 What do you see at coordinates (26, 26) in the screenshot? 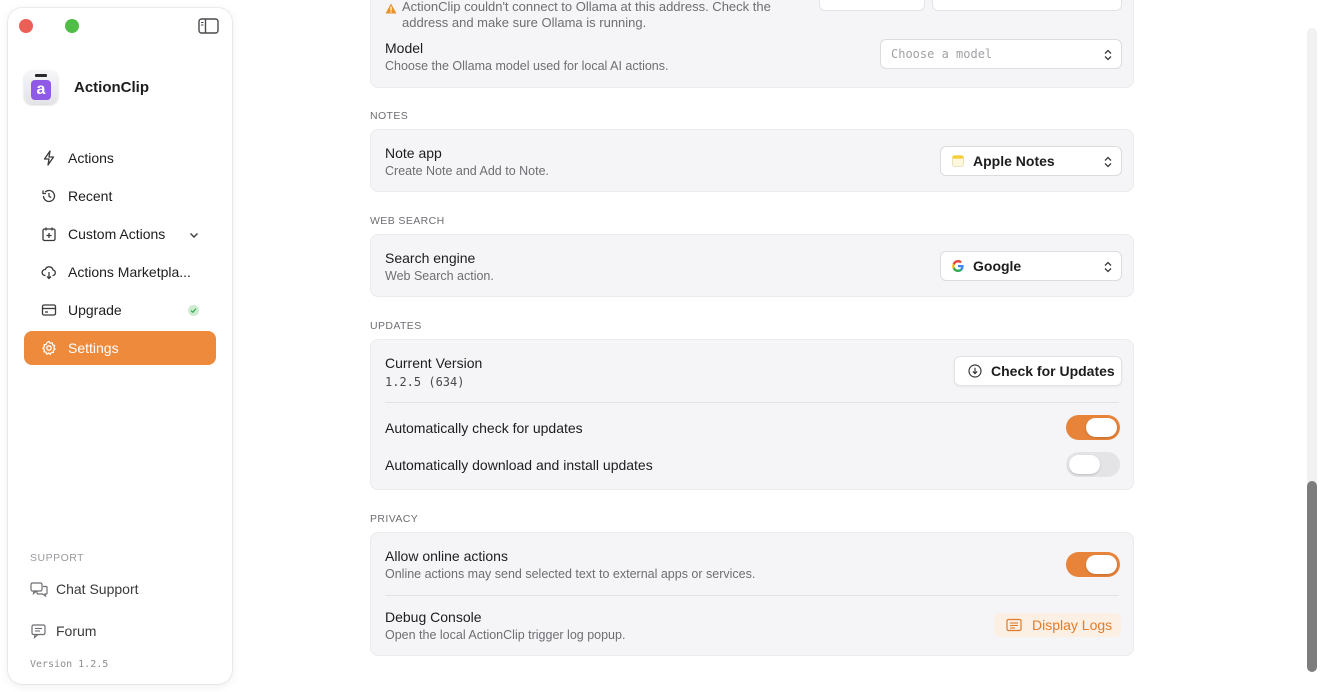
I see `close-window-button` at bounding box center [26, 26].